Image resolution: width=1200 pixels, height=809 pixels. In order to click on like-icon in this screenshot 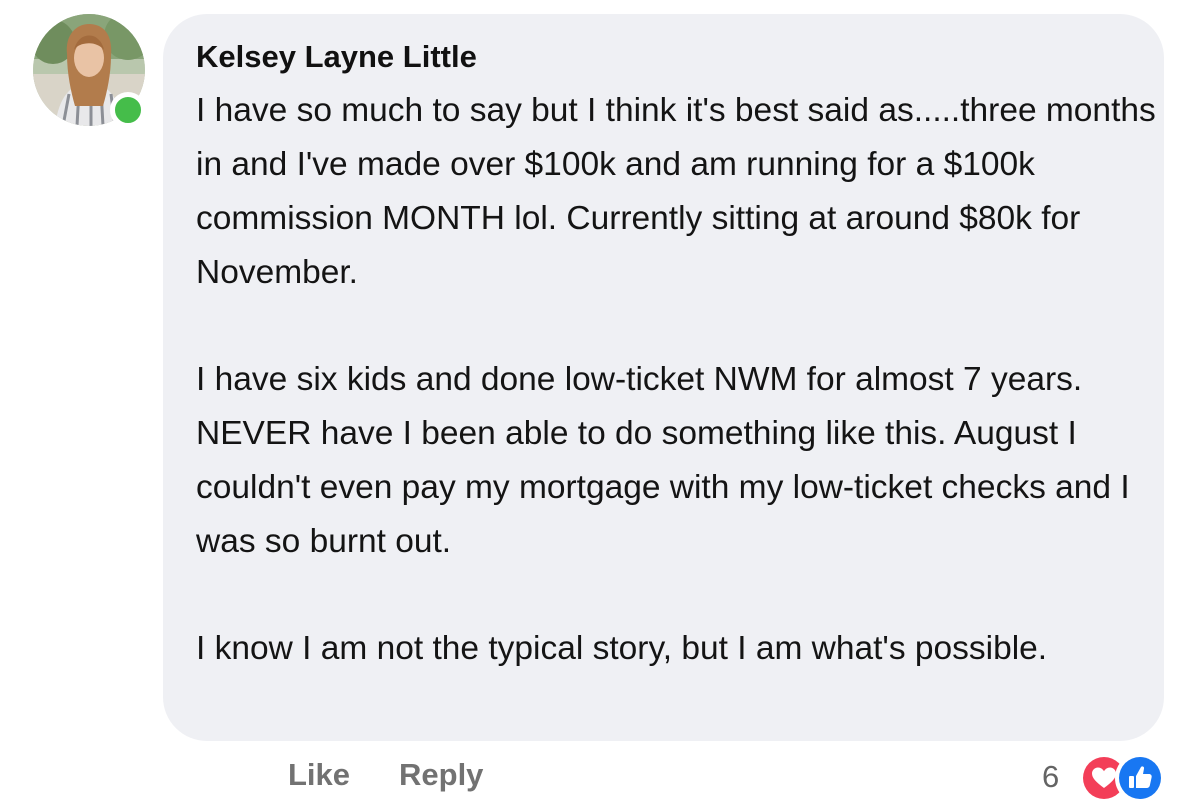, I will do `click(1140, 778)`.